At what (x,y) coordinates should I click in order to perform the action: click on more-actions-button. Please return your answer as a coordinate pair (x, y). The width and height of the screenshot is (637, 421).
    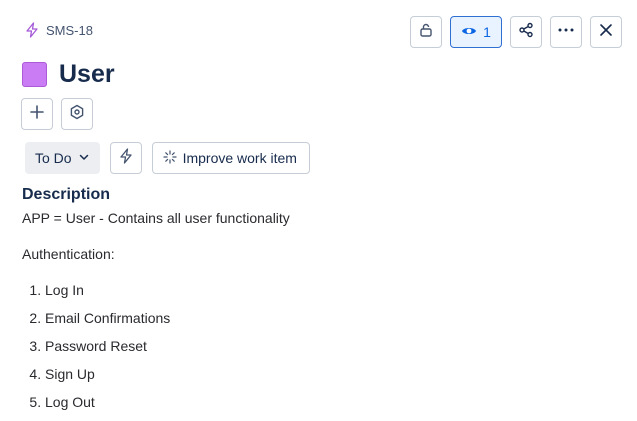
    Looking at the image, I should click on (566, 32).